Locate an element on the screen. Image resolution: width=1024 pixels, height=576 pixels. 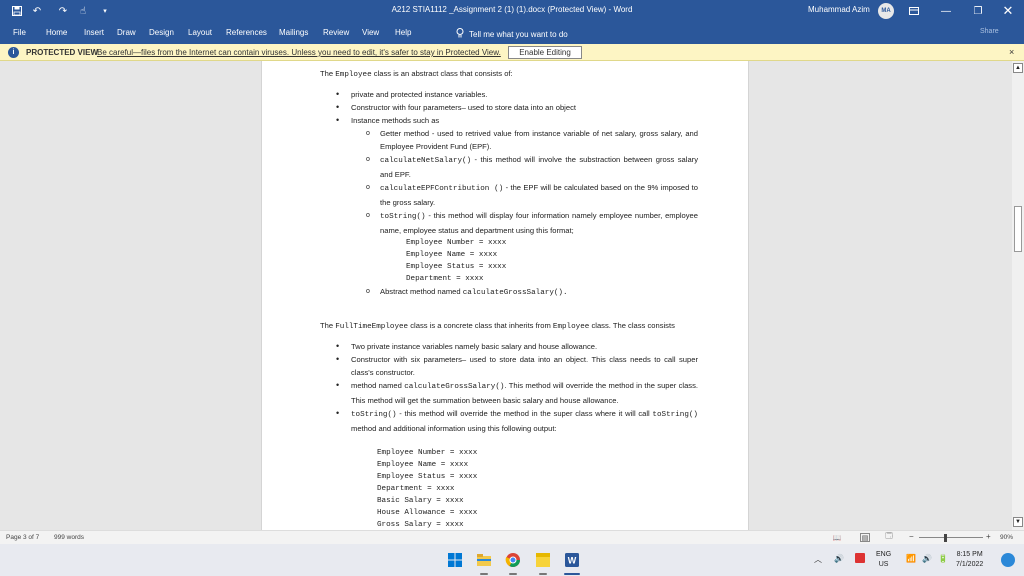
web-layout-icon: 🗔 is located at coordinates (889, 537).